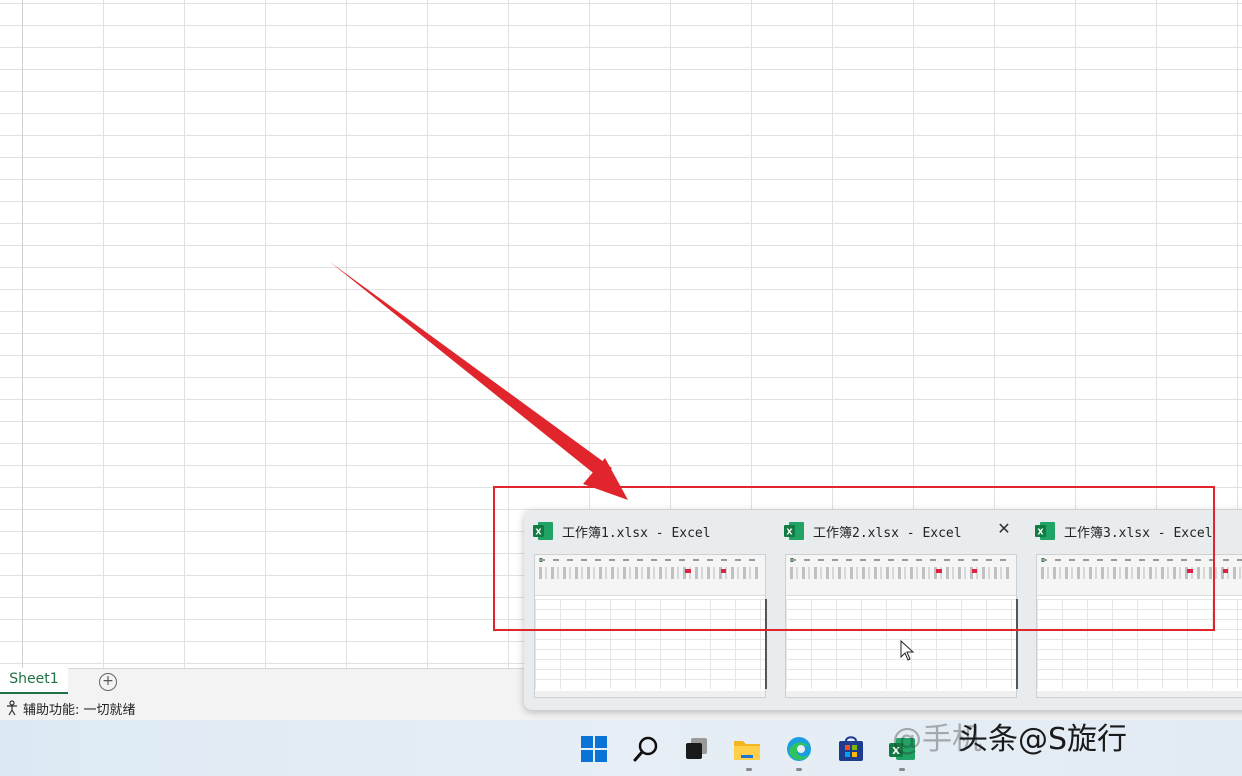 The height and width of the screenshot is (776, 1242). What do you see at coordinates (12, 708) in the screenshot?
I see `accessibility-icon` at bounding box center [12, 708].